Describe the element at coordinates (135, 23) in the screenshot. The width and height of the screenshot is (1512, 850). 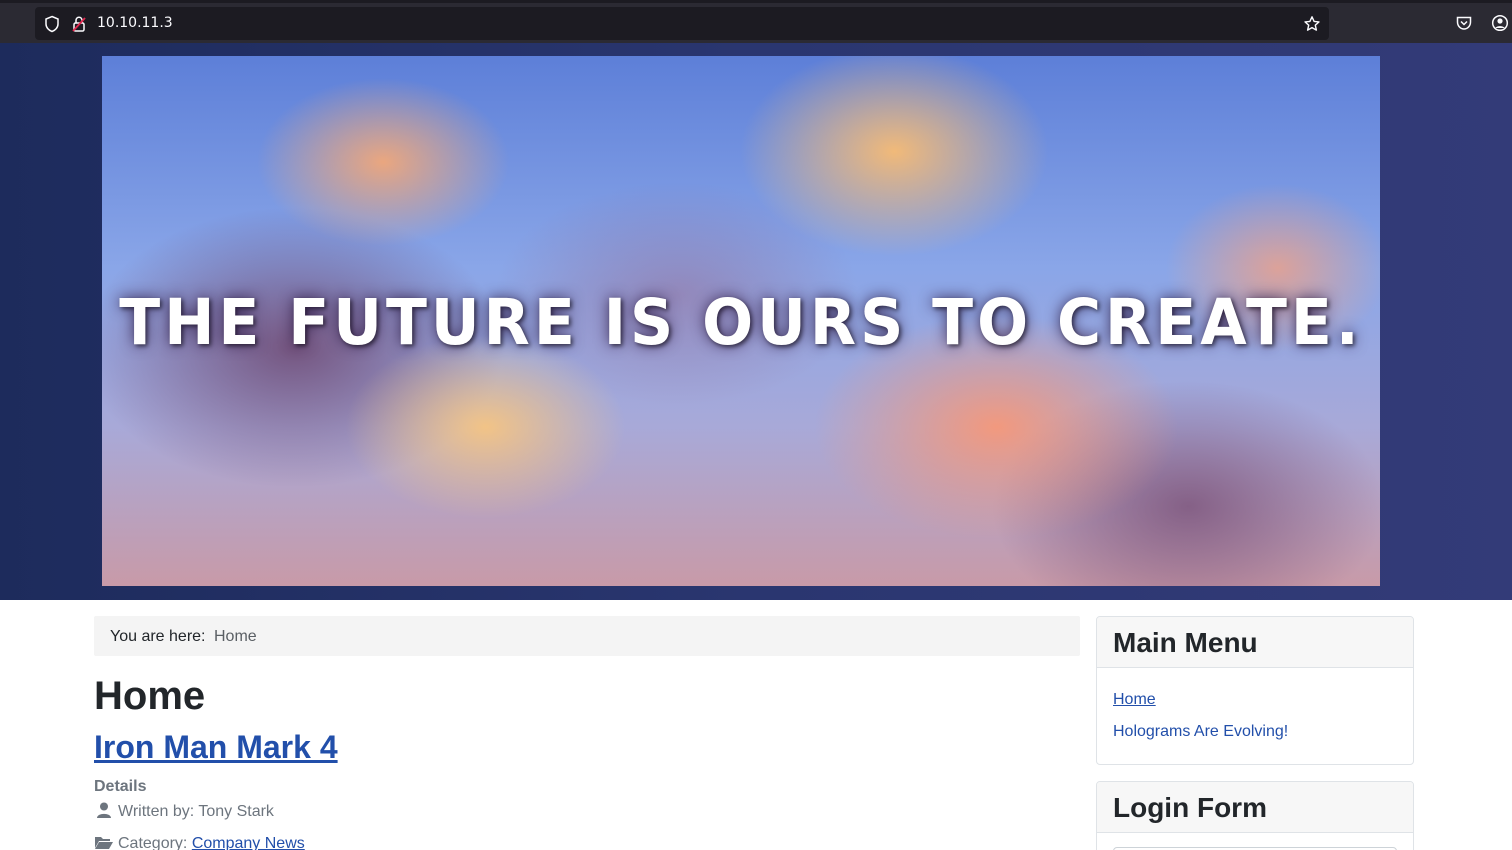
I see `url-text: 10.10.11.3` at that location.